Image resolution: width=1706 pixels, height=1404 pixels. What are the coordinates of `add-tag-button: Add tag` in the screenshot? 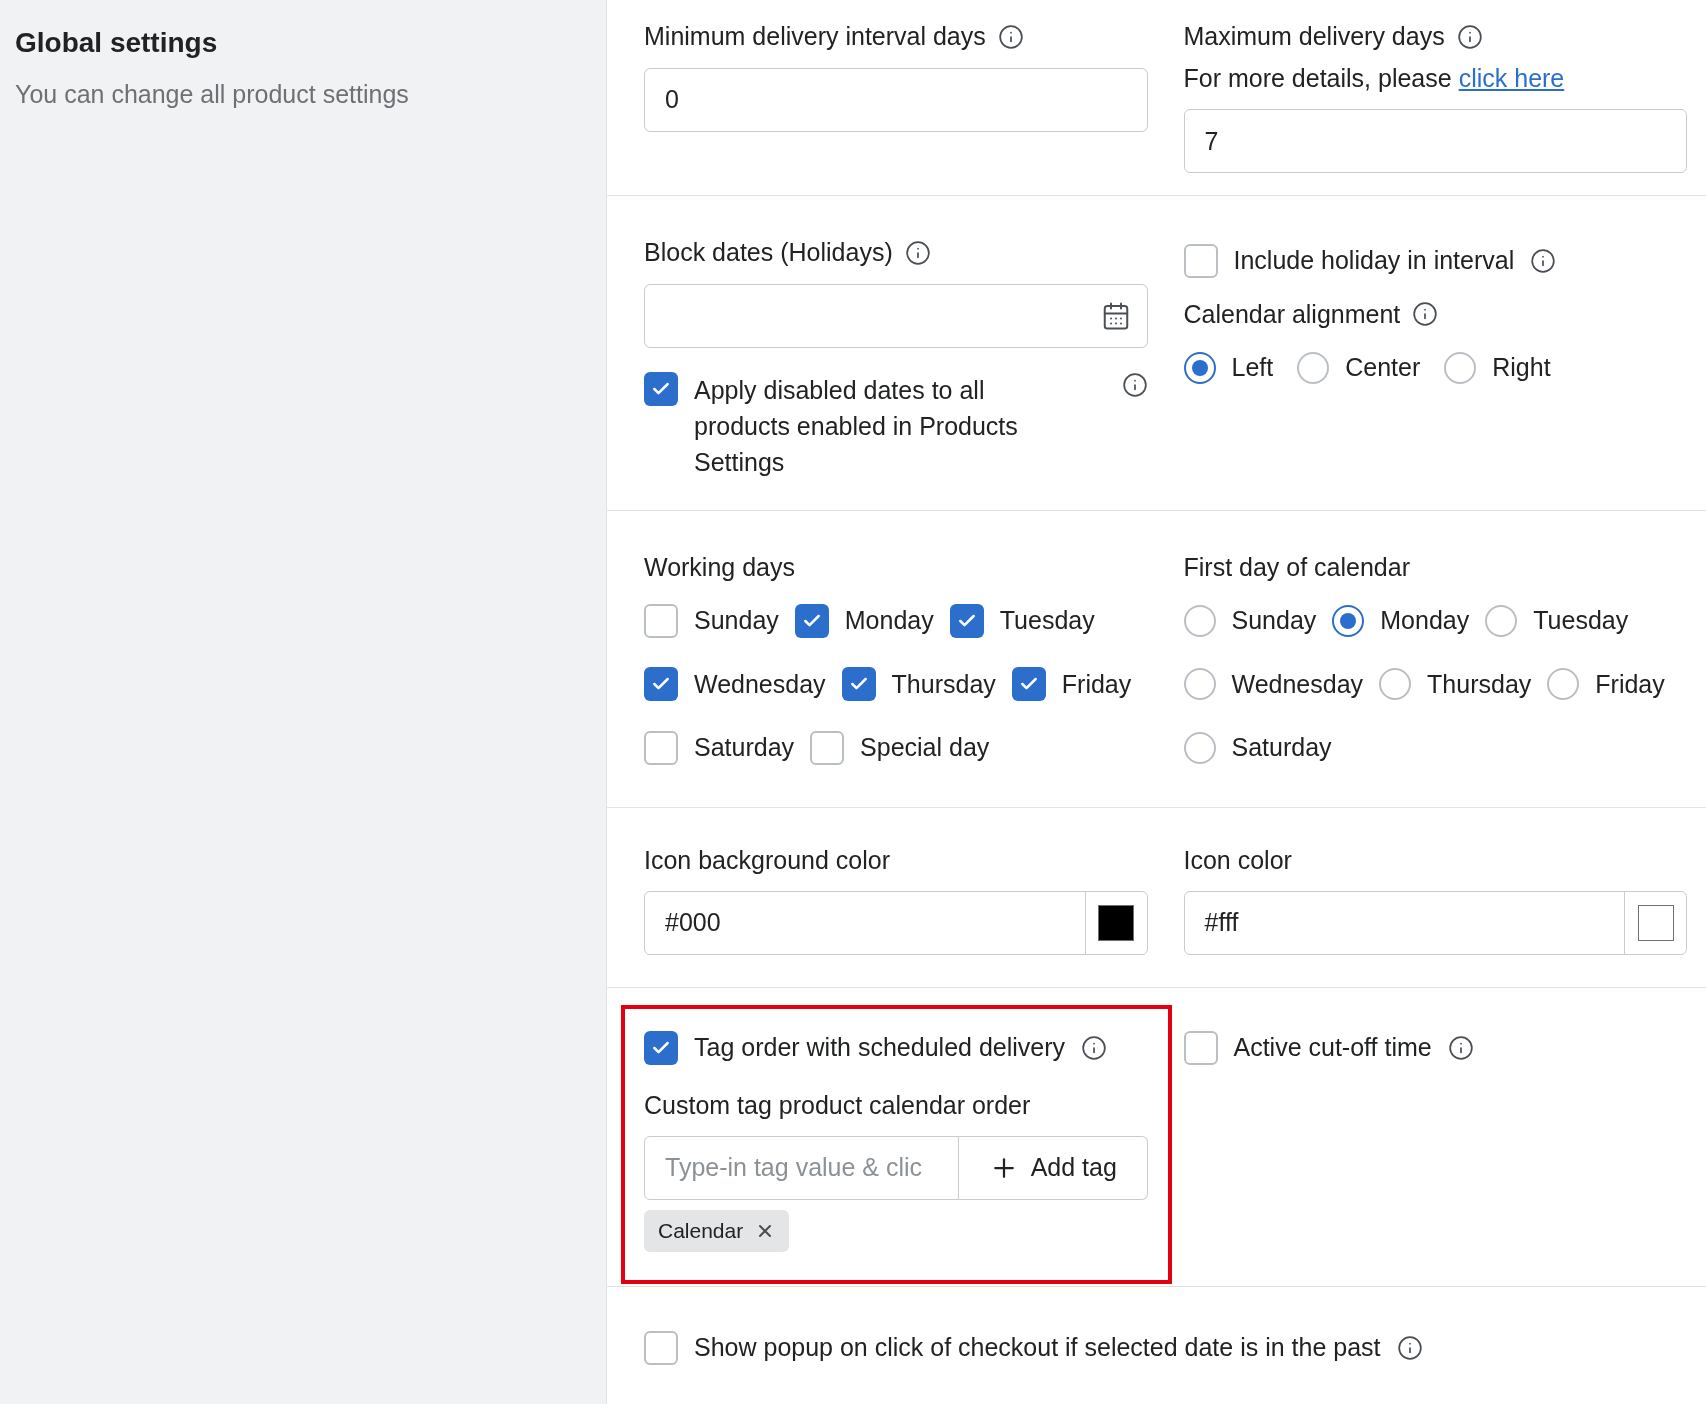 It's located at (1053, 1168).